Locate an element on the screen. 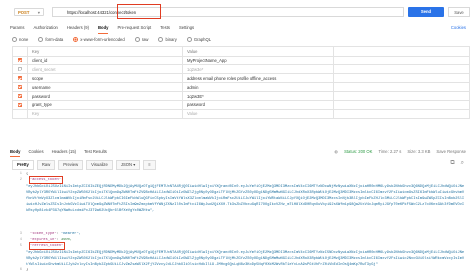 The width and height of the screenshot is (474, 274). key-column-header: Key is located at coordinates (105, 51).